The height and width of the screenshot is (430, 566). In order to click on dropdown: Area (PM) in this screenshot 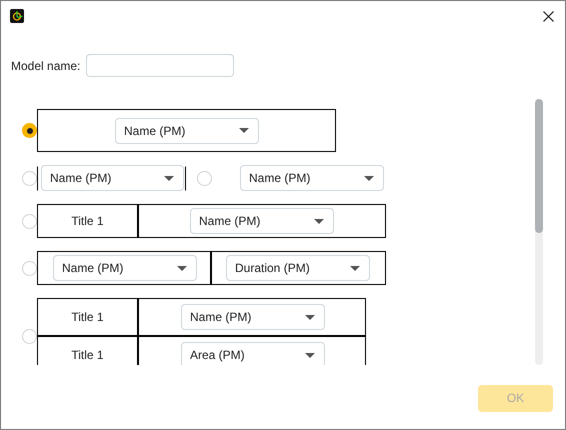, I will do `click(253, 353)`.